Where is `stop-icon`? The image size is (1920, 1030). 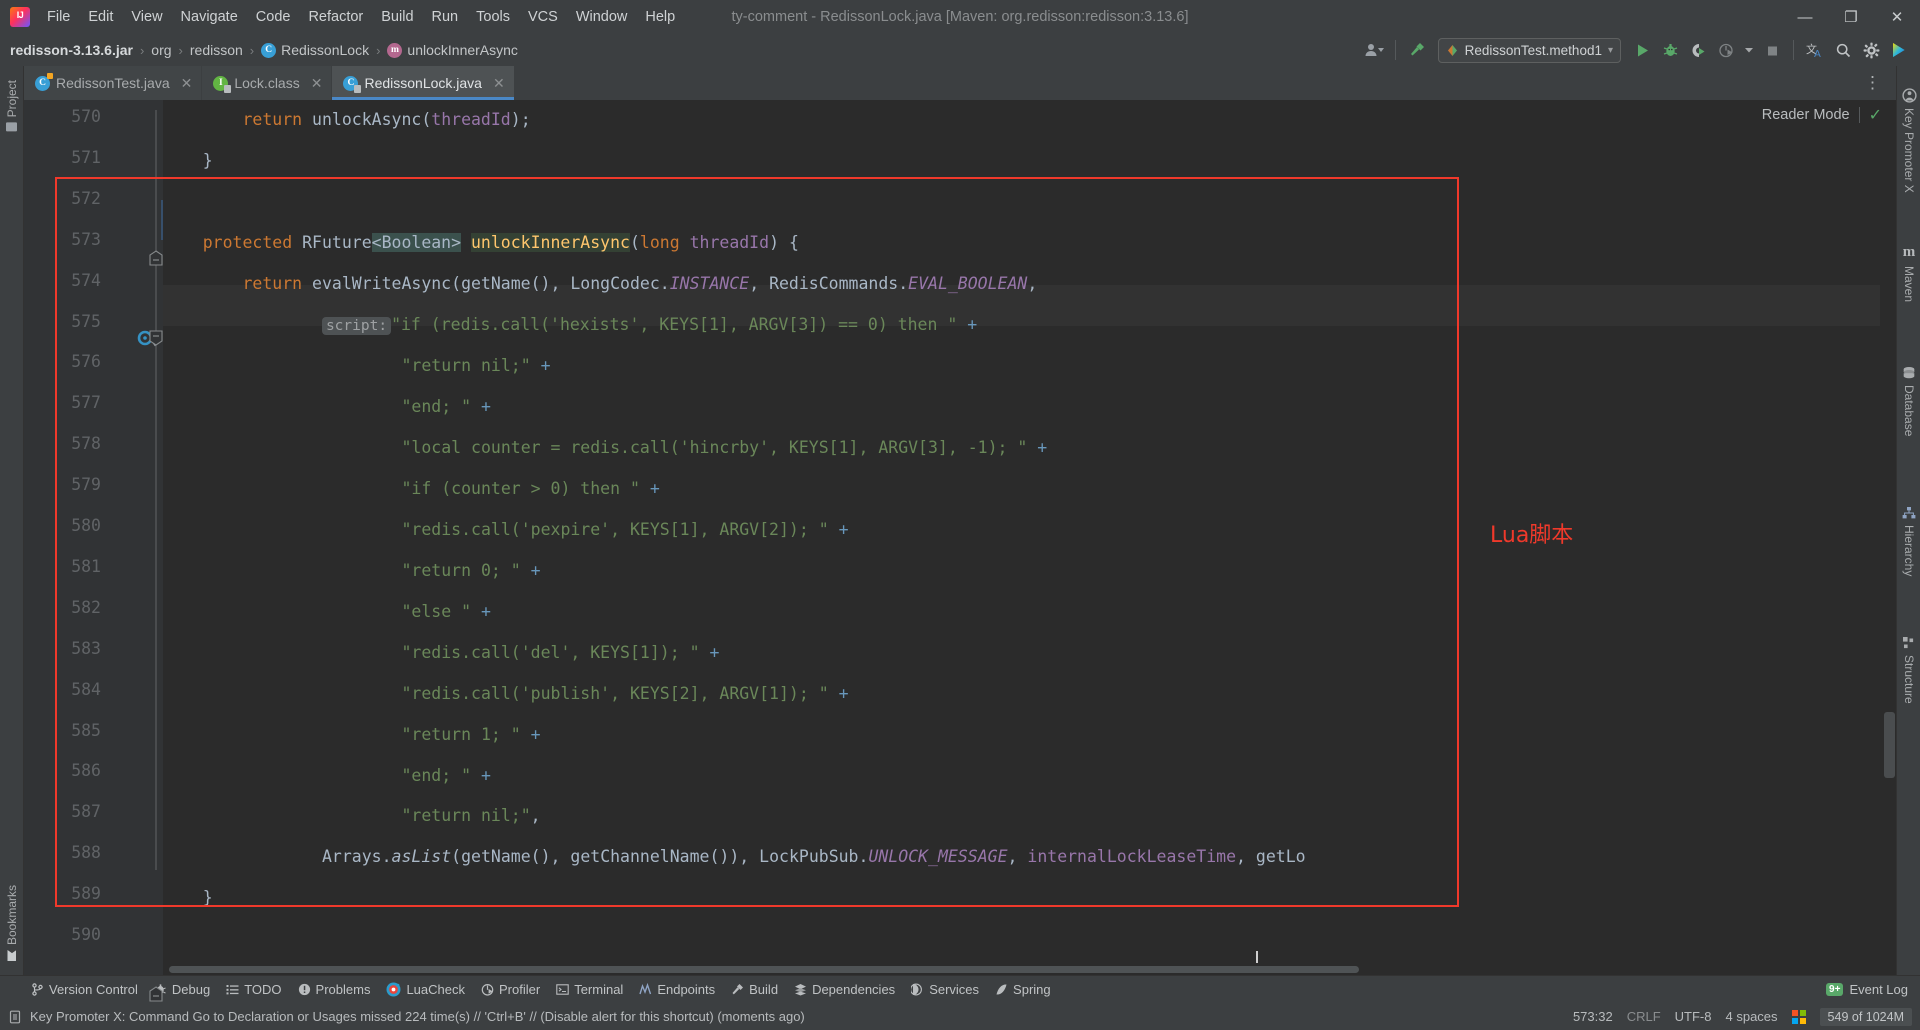
stop-icon is located at coordinates (1772, 50).